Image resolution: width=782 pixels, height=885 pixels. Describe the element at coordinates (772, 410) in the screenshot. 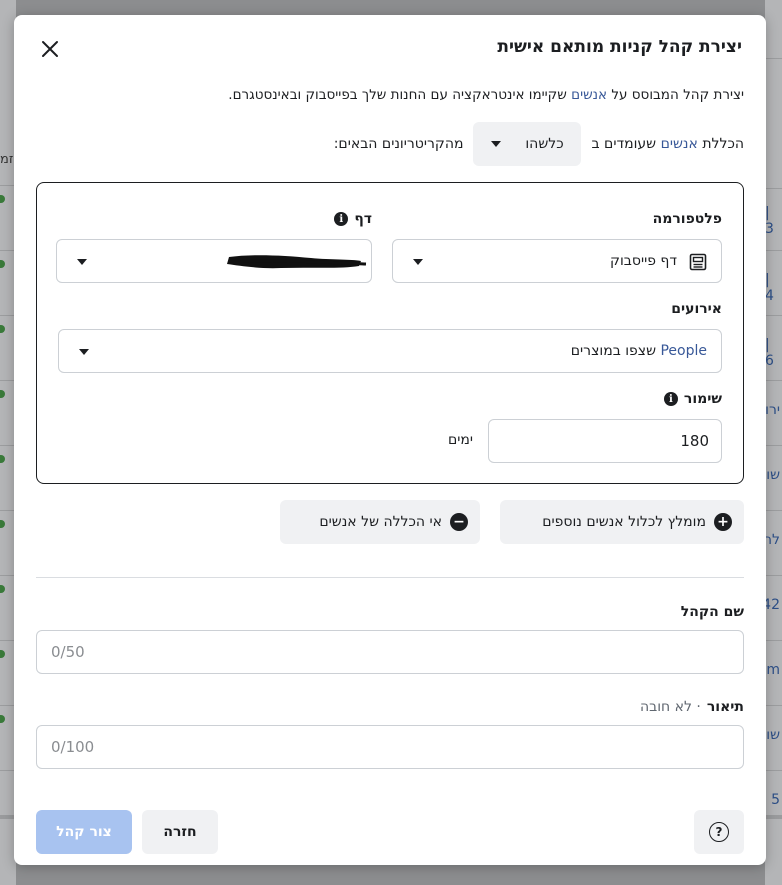

I see `background-text: ירו` at that location.